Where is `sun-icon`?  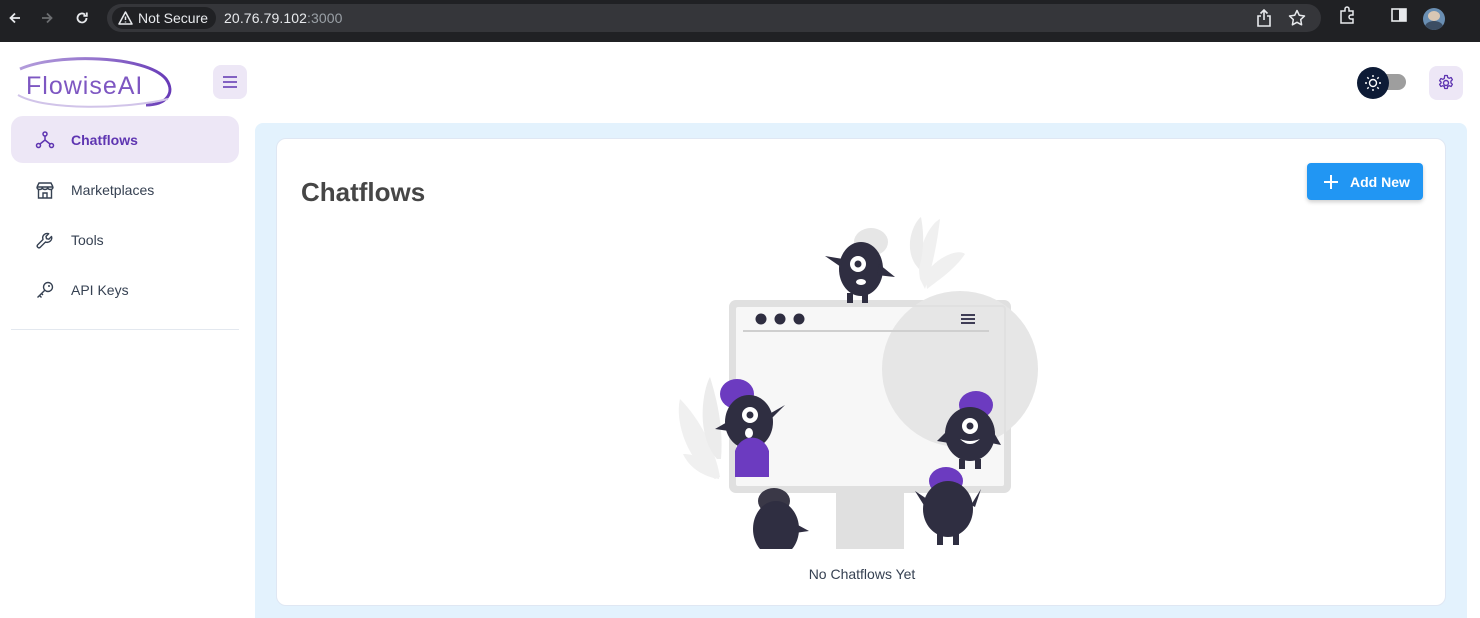 sun-icon is located at coordinates (1373, 83).